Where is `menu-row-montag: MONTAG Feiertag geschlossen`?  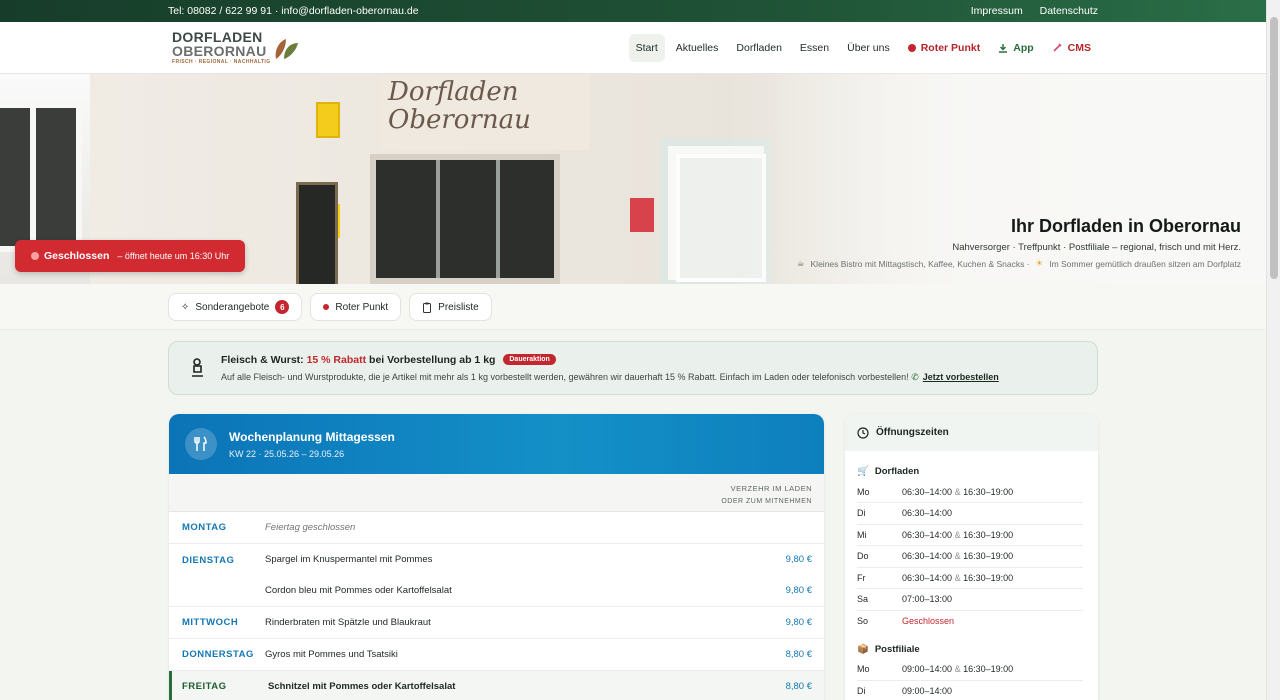 menu-row-montag: MONTAG Feiertag geschlossen is located at coordinates (496, 528).